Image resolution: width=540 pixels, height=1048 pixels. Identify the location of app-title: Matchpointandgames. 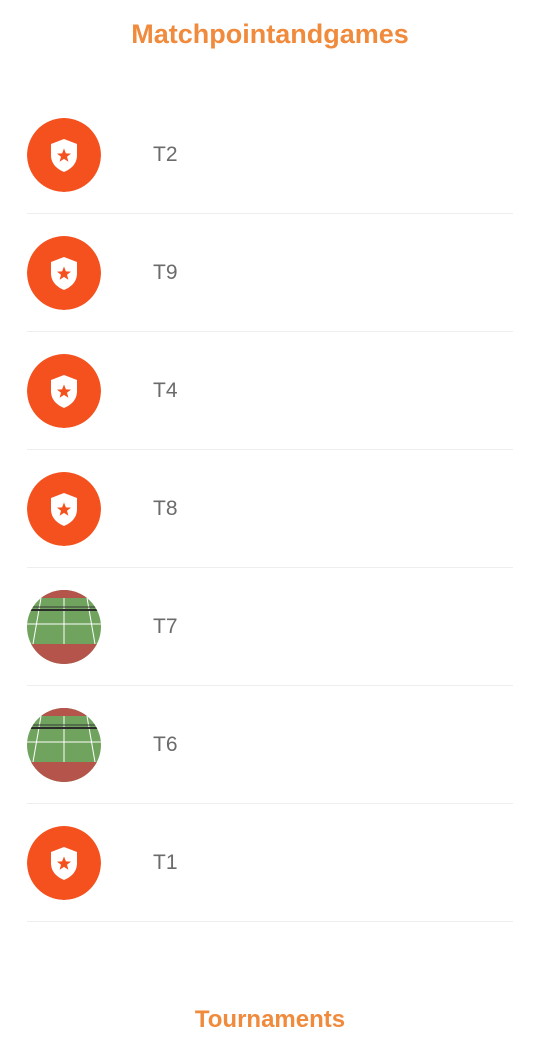
(270, 34).